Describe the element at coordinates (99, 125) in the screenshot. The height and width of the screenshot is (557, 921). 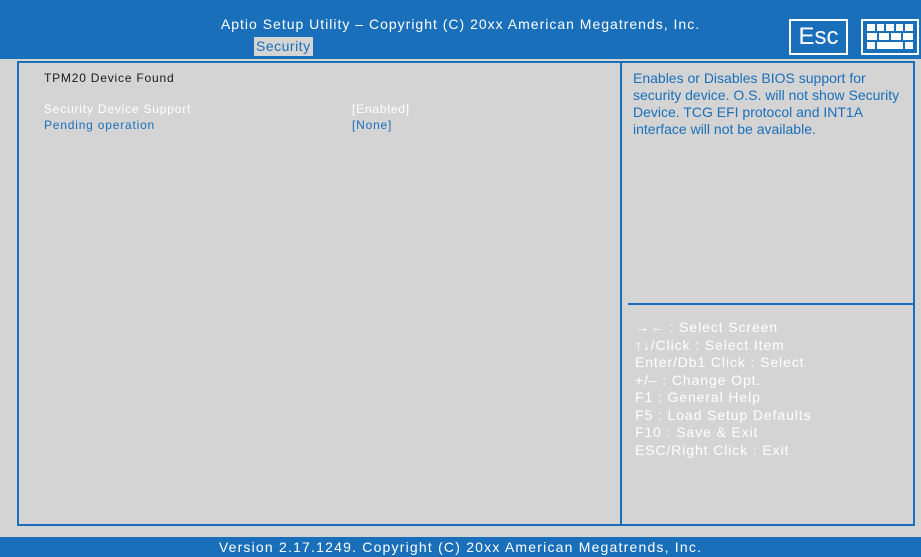
I see `option-label-pending-operation: Pending operation` at that location.